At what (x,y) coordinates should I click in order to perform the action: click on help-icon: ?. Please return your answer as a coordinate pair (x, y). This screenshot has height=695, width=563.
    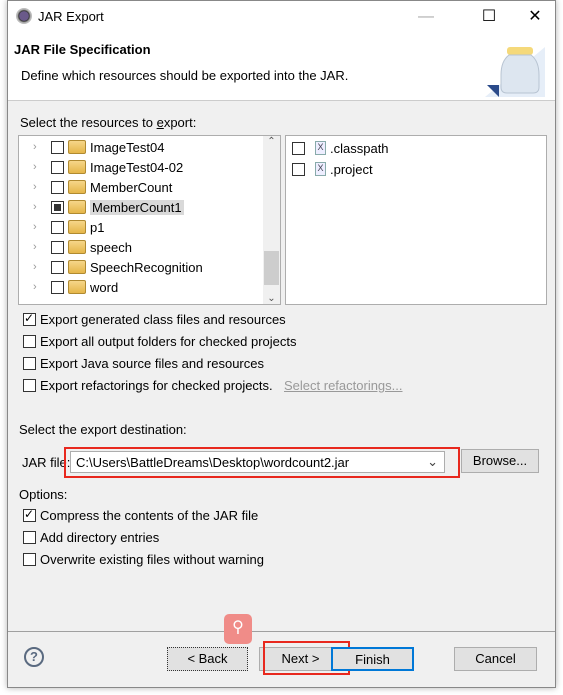
    Looking at the image, I should click on (34, 657).